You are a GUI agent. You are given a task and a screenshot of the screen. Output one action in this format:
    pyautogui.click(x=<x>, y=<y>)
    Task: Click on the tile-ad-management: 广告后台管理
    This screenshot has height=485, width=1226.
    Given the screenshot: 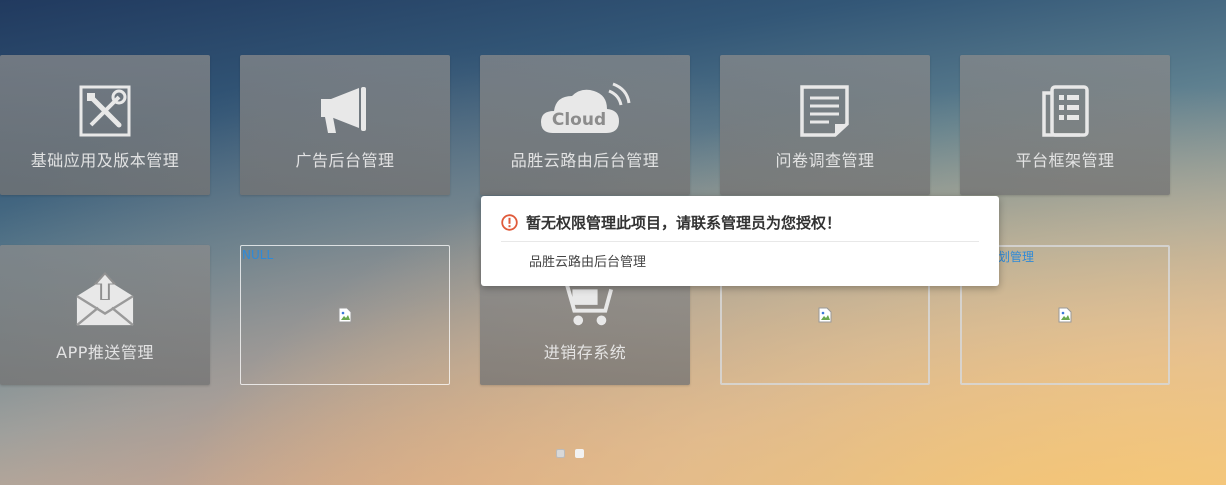 What is the action you would take?
    pyautogui.click(x=345, y=125)
    